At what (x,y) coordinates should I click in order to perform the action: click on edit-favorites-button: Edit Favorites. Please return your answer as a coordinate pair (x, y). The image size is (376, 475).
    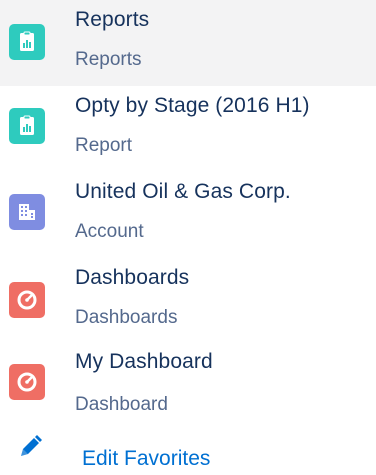
    Looking at the image, I should click on (188, 451).